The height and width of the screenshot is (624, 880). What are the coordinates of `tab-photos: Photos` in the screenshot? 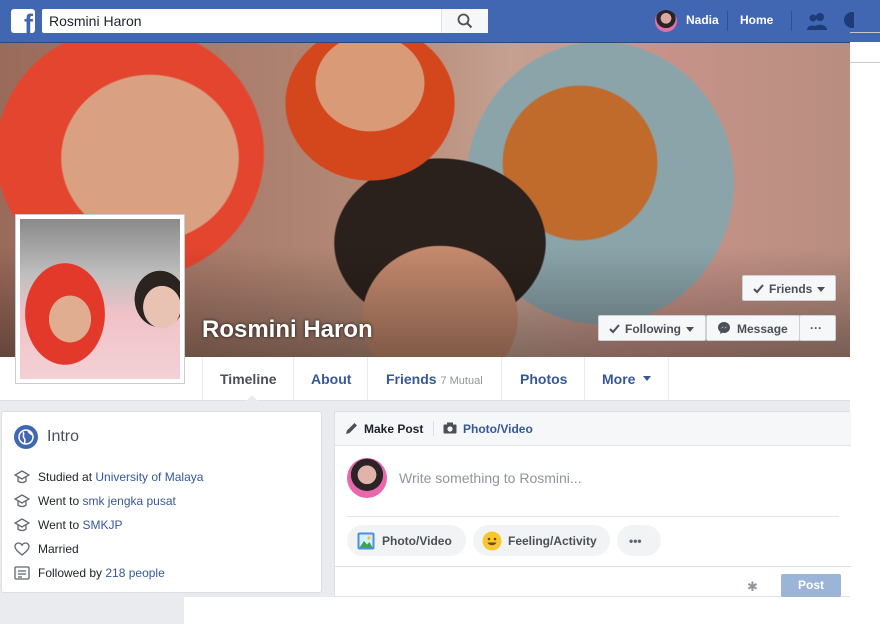 It's located at (543, 378).